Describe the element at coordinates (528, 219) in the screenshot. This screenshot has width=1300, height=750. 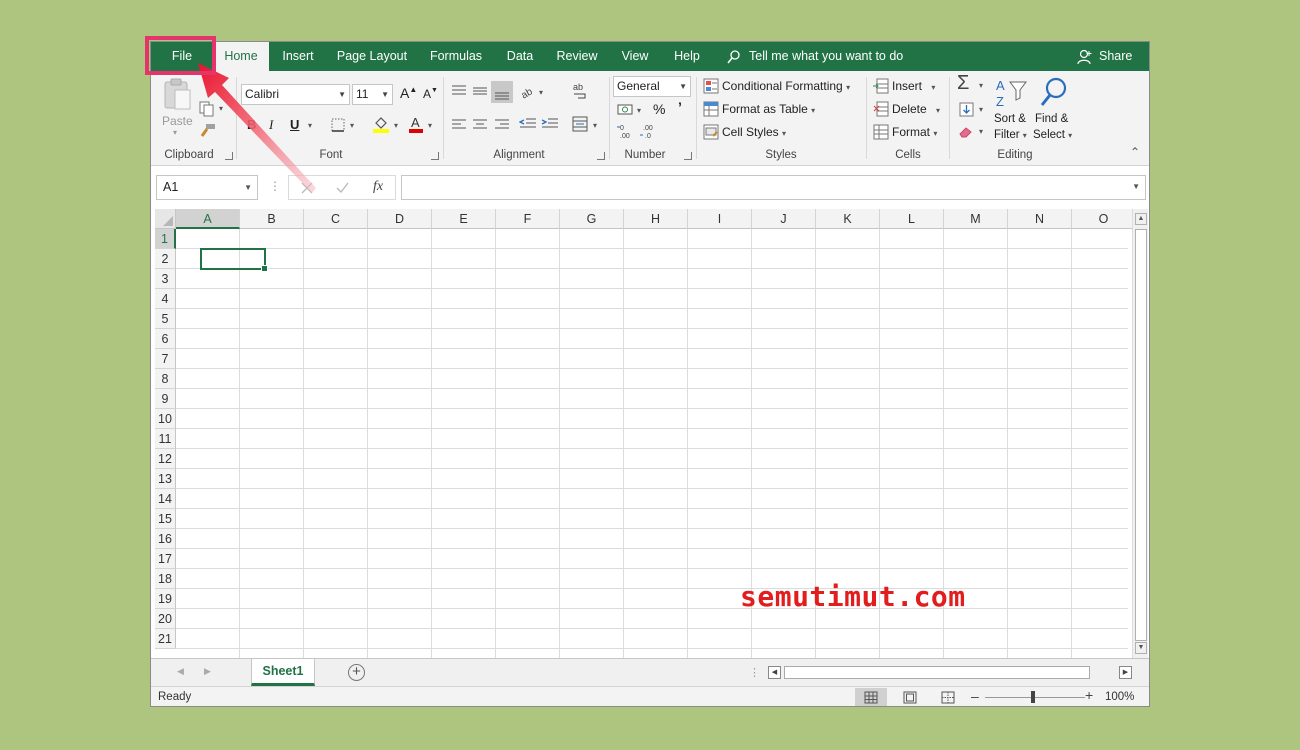
I see `column-header-f: F` at that location.